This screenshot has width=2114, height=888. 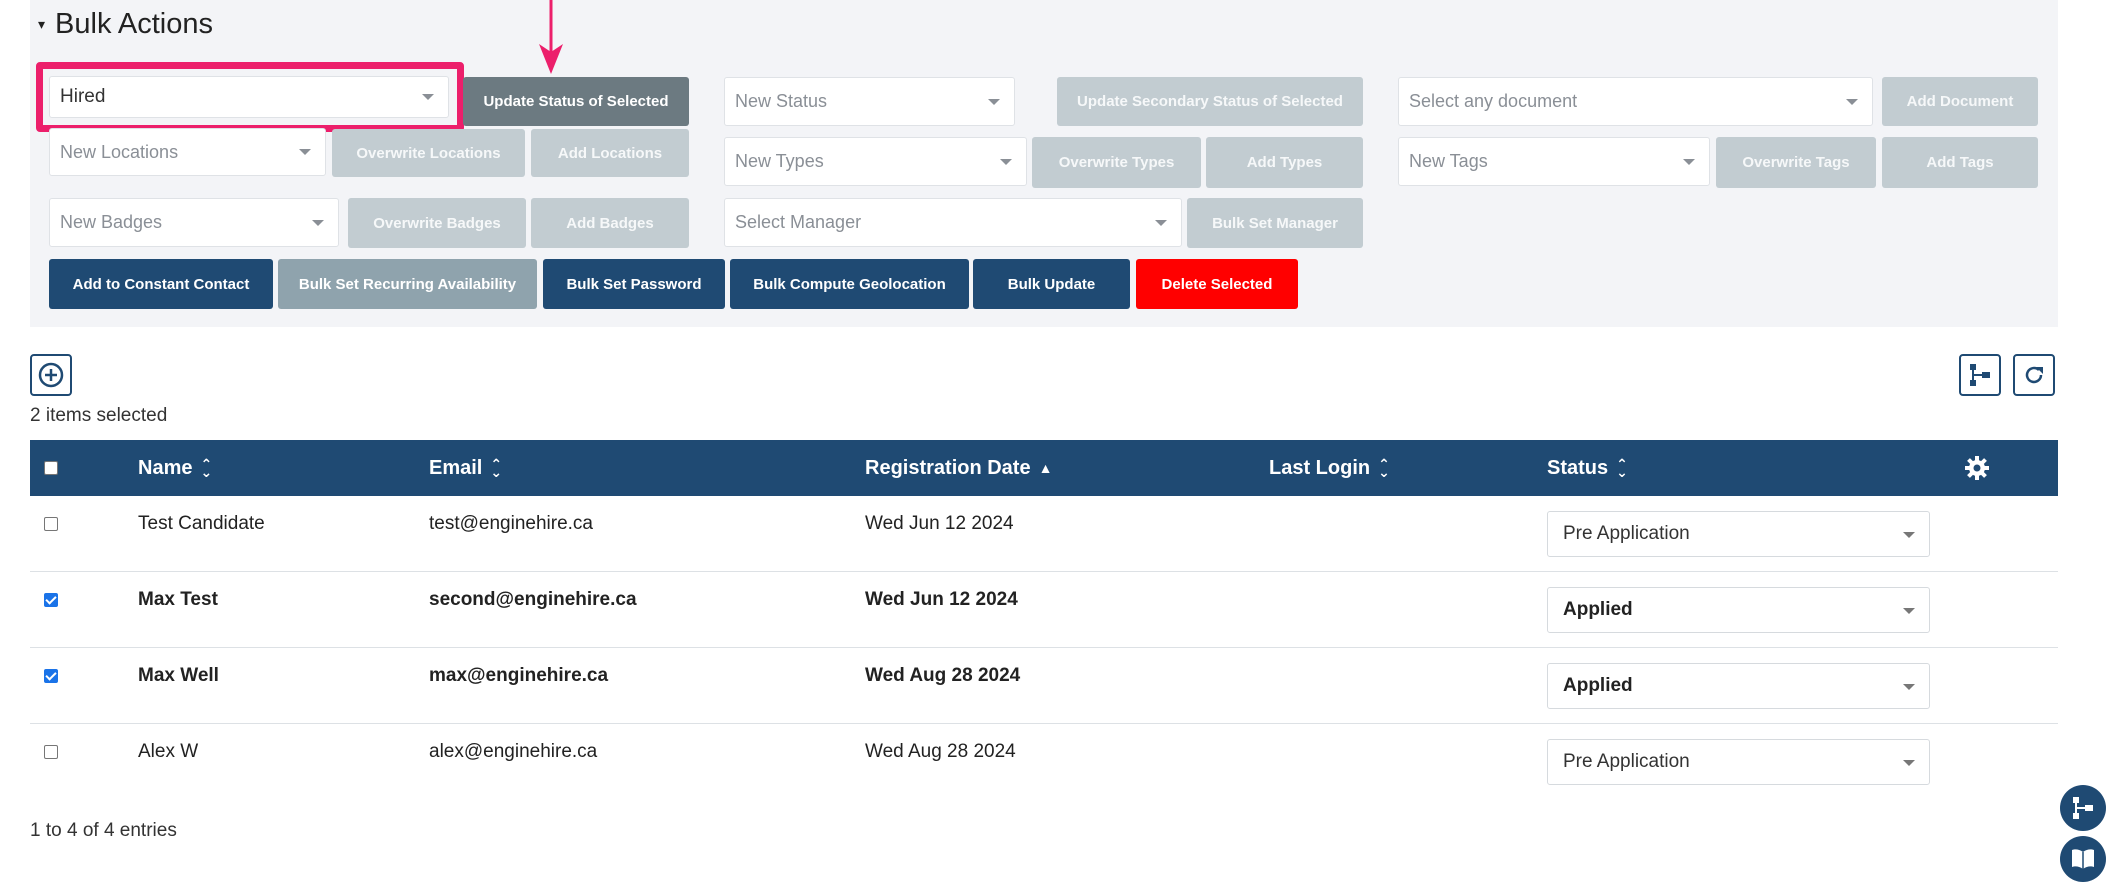 I want to click on sort-up-icon: ▲, so click(x=1045, y=468).